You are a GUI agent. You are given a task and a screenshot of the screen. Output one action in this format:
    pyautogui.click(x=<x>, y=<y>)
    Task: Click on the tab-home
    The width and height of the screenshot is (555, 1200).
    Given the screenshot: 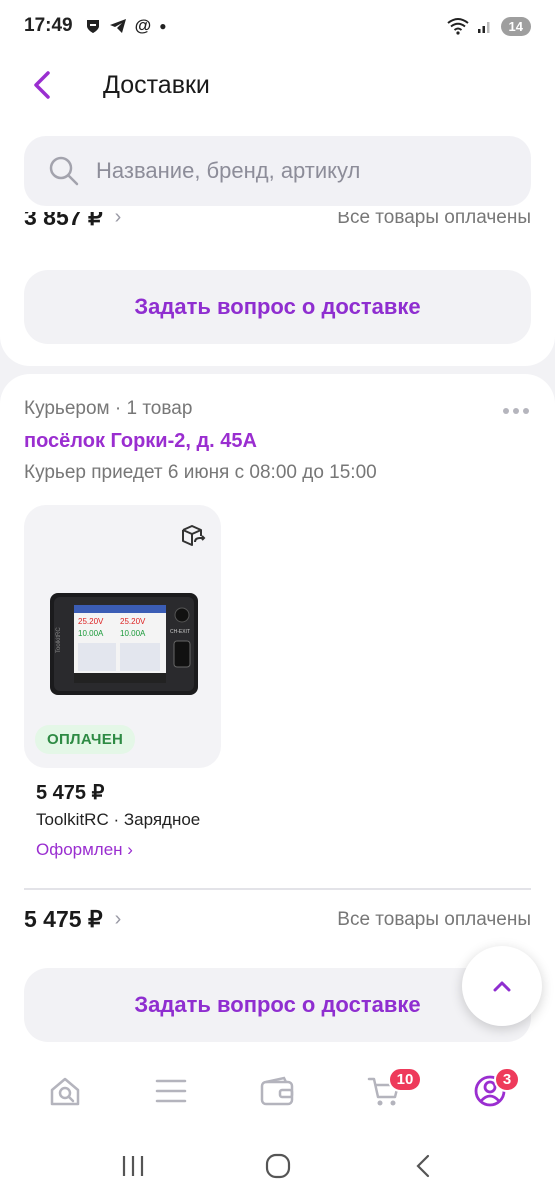 What is the action you would take?
    pyautogui.click(x=65, y=1091)
    